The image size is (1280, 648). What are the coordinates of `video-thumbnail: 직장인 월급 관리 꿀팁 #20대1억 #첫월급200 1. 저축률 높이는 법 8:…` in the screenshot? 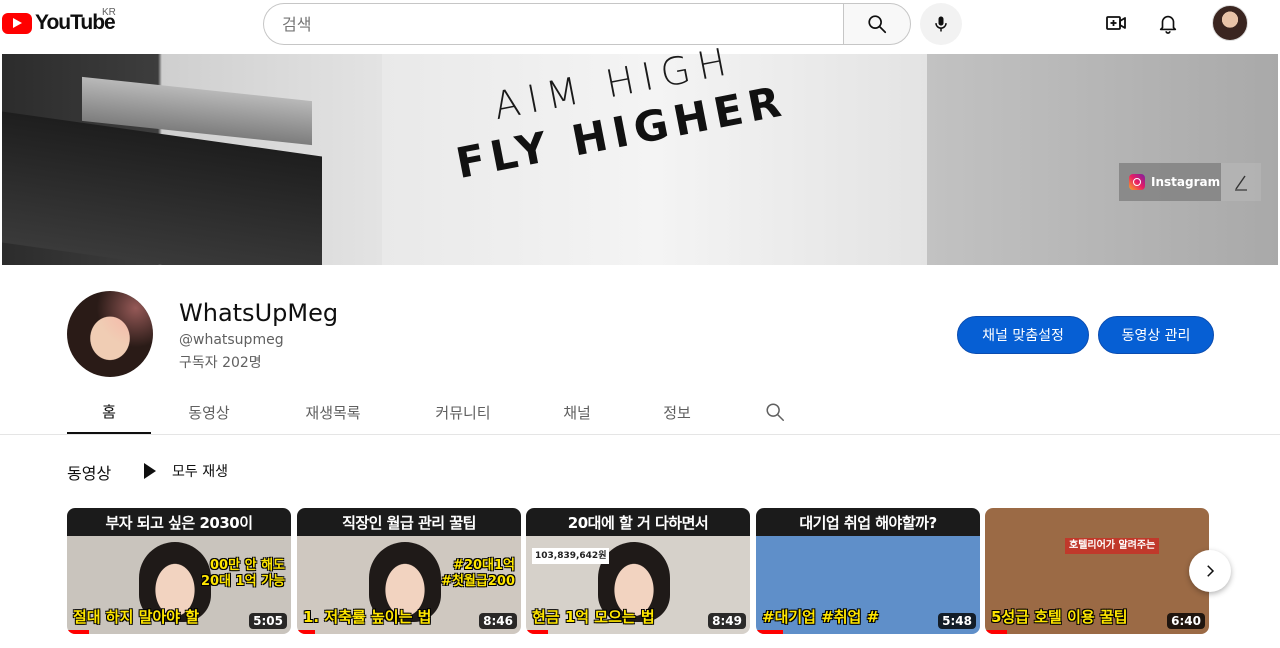 It's located at (409, 571).